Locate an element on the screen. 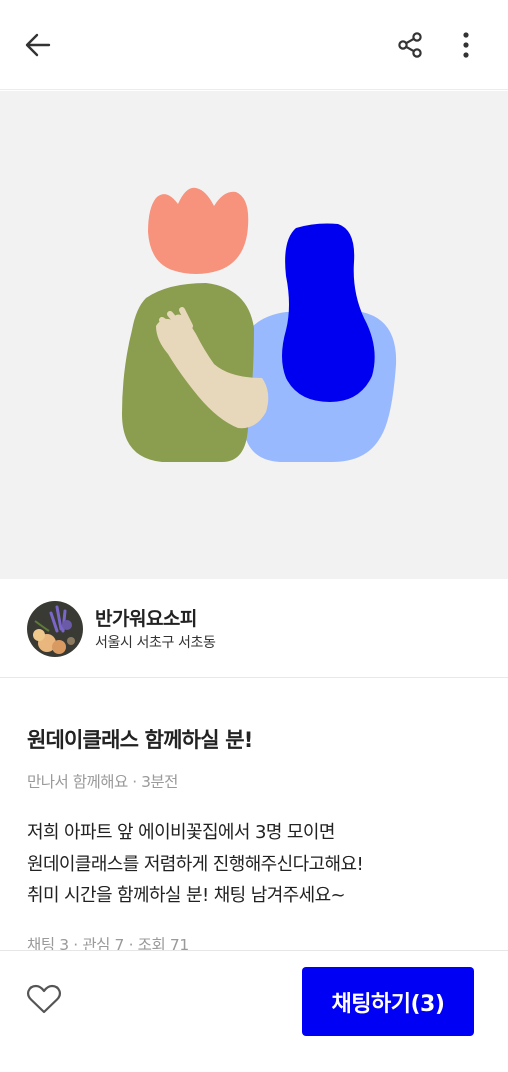  chat-button: 채팅하기(3) is located at coordinates (388, 1001).